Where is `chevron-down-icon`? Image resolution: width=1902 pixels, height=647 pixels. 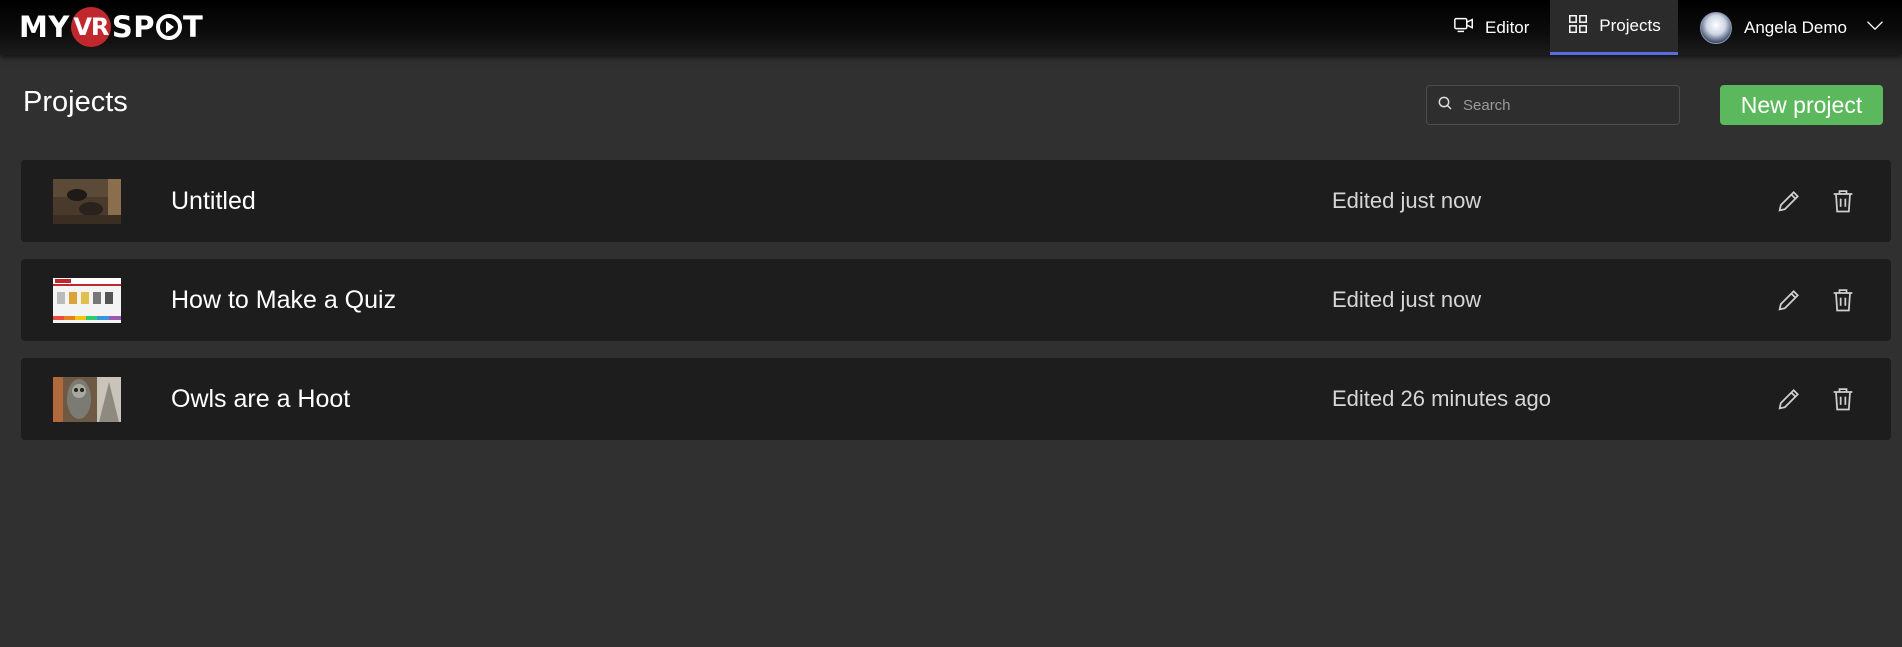 chevron-down-icon is located at coordinates (1875, 27).